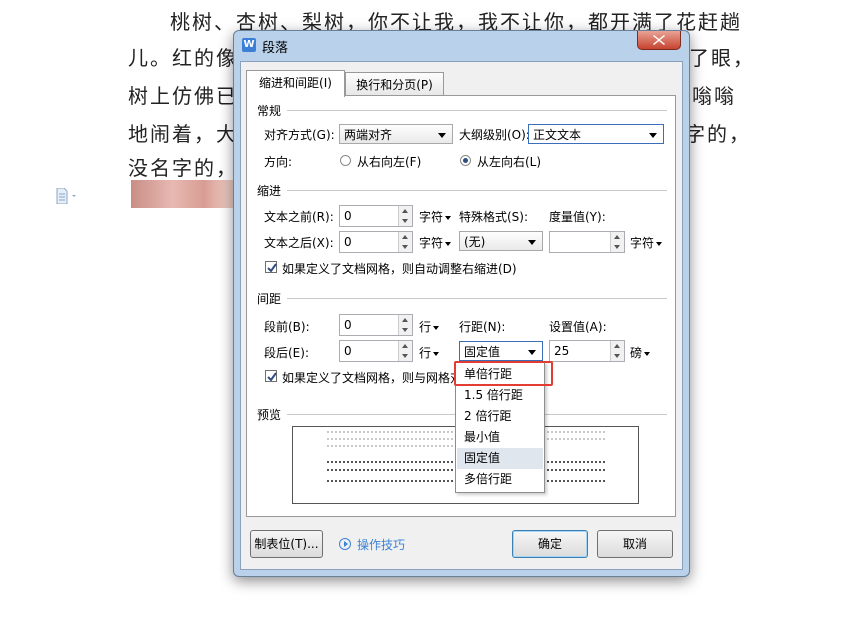  What do you see at coordinates (269, 415) in the screenshot?
I see `section-preview: 预览` at bounding box center [269, 415].